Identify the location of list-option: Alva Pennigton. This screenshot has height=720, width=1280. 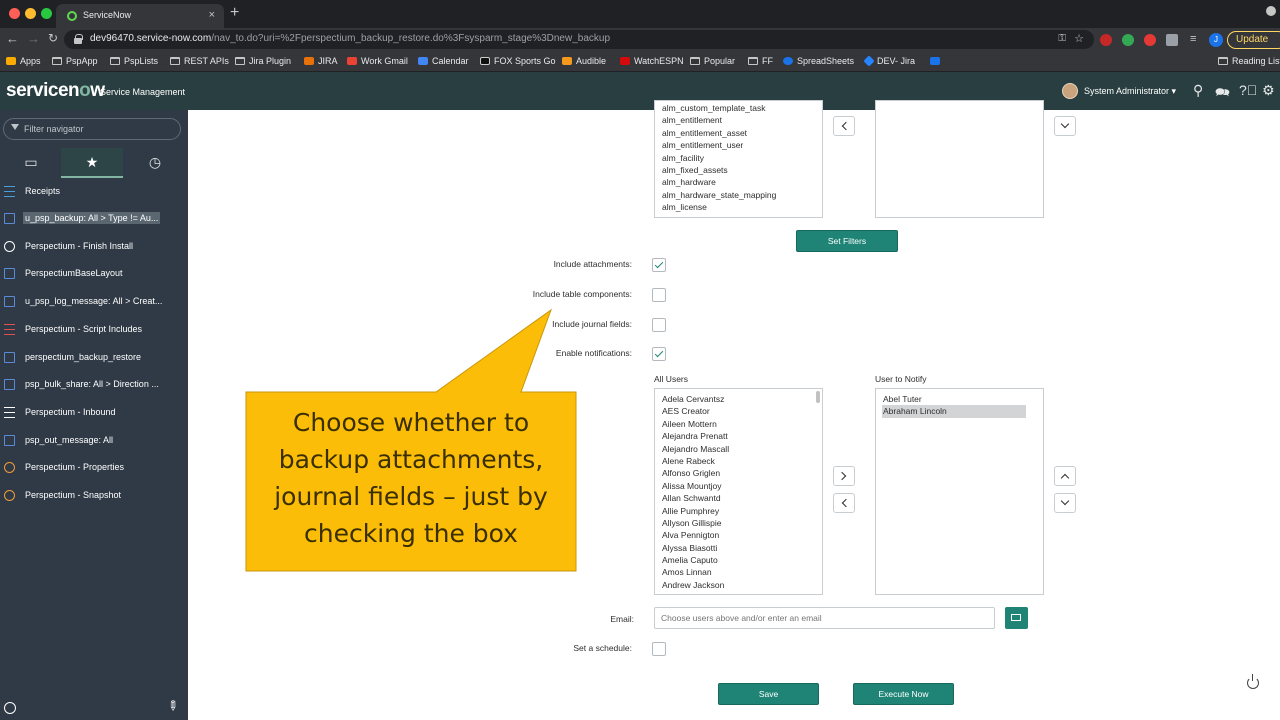
(738, 535).